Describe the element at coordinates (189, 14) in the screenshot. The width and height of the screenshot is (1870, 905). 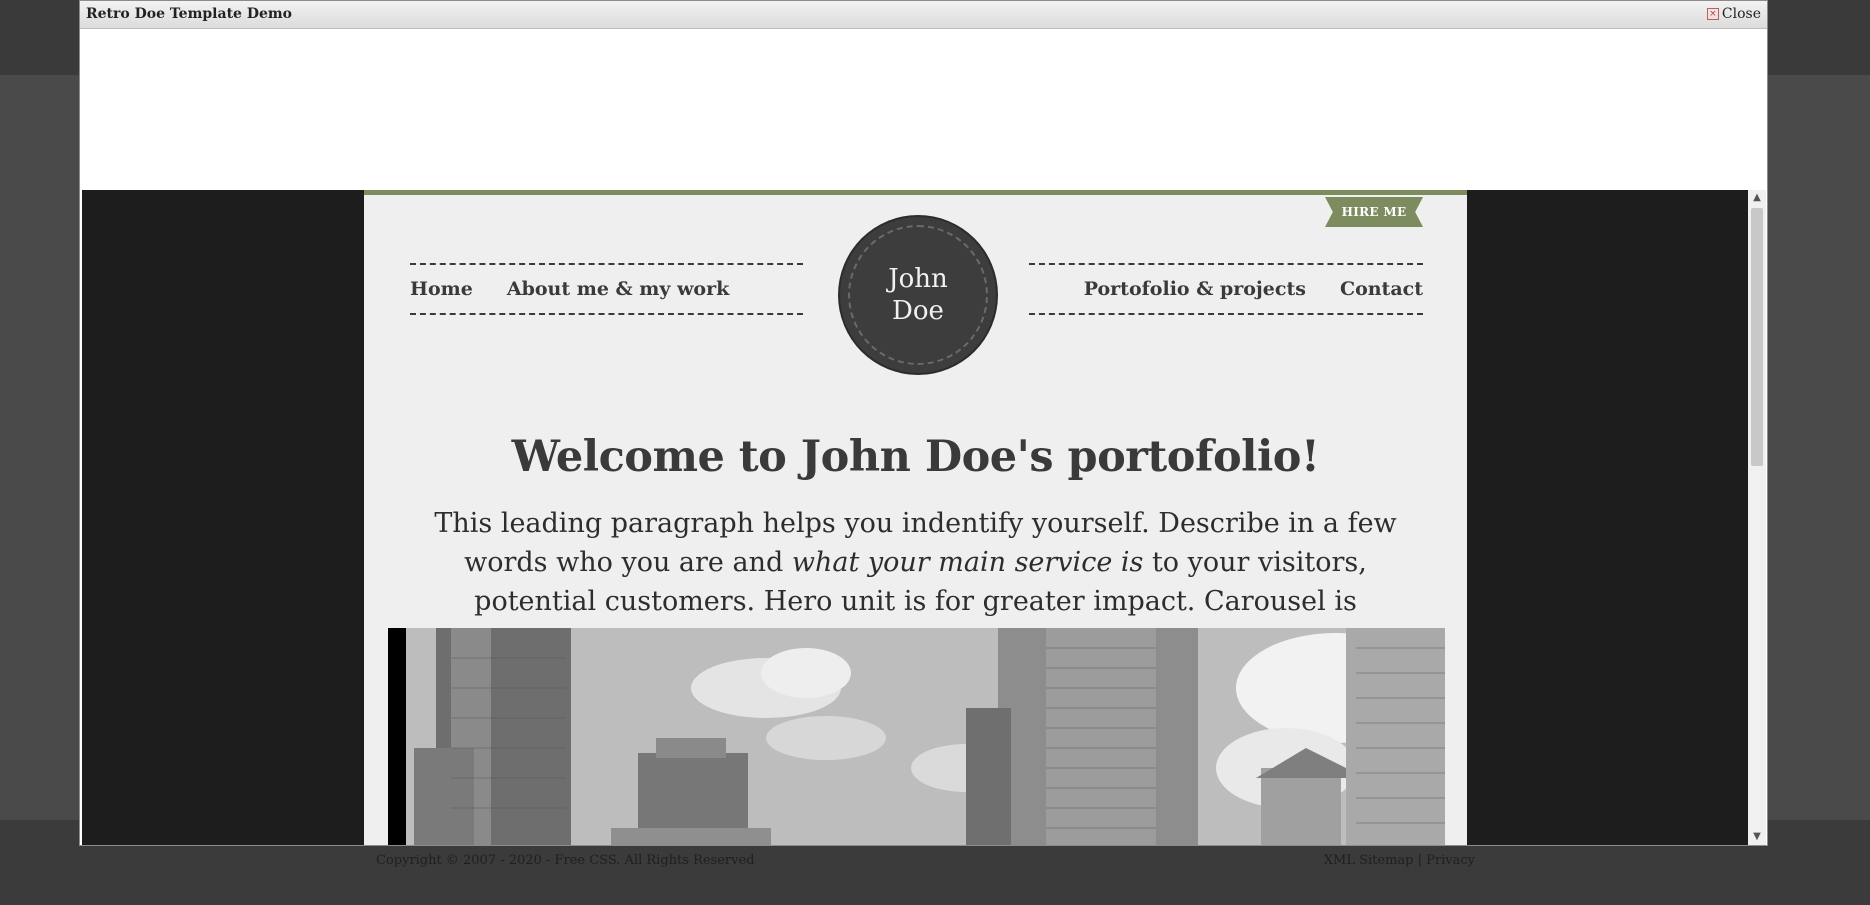
I see `modal-title: Retro Doe Template Demo` at that location.